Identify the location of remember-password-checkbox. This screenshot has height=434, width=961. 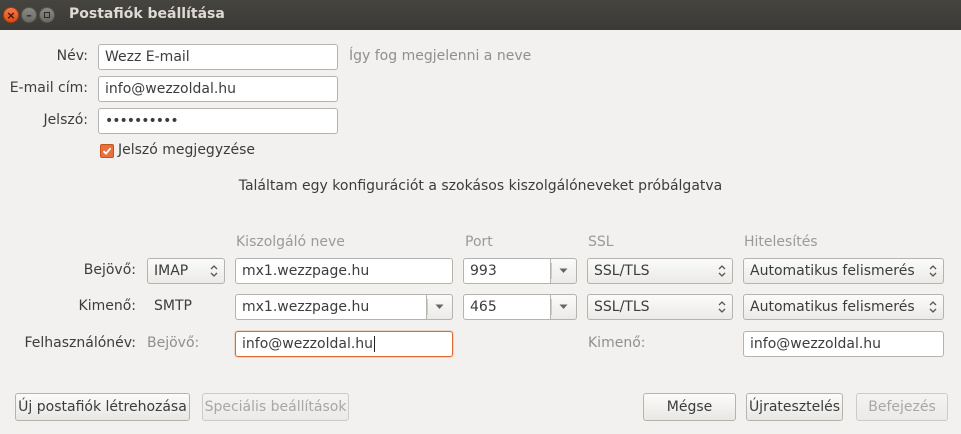
(107, 151).